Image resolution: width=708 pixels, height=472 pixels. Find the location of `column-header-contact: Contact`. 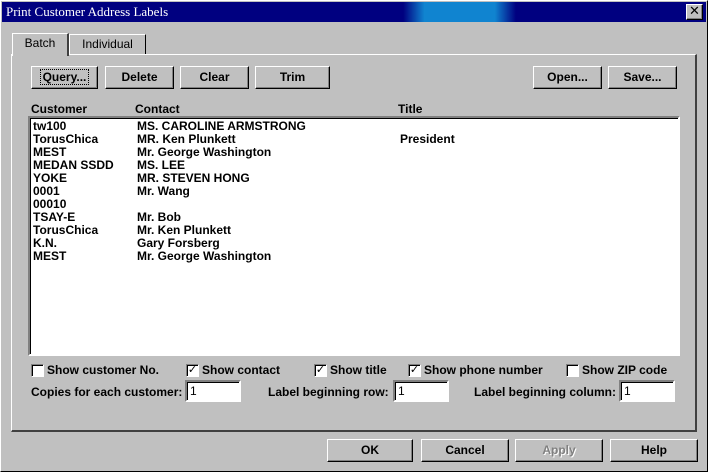

column-header-contact: Contact is located at coordinates (157, 109).